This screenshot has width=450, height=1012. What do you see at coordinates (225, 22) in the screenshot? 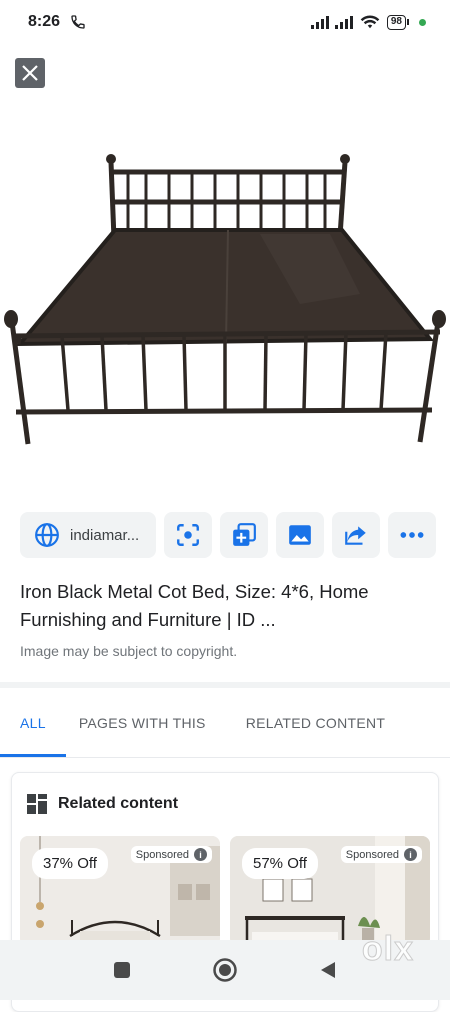
I see `status-bar: 8:26 98` at bounding box center [225, 22].